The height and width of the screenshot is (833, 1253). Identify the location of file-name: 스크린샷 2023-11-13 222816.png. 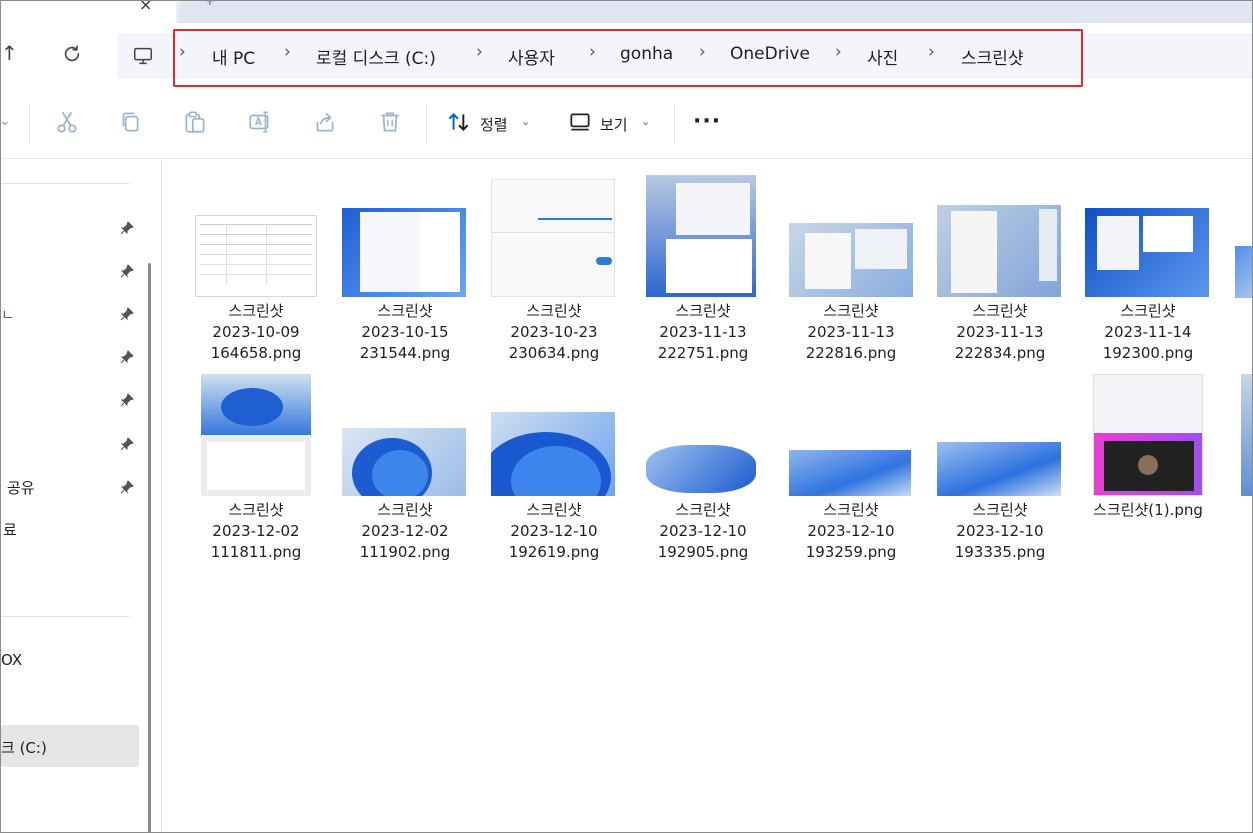
(851, 332).